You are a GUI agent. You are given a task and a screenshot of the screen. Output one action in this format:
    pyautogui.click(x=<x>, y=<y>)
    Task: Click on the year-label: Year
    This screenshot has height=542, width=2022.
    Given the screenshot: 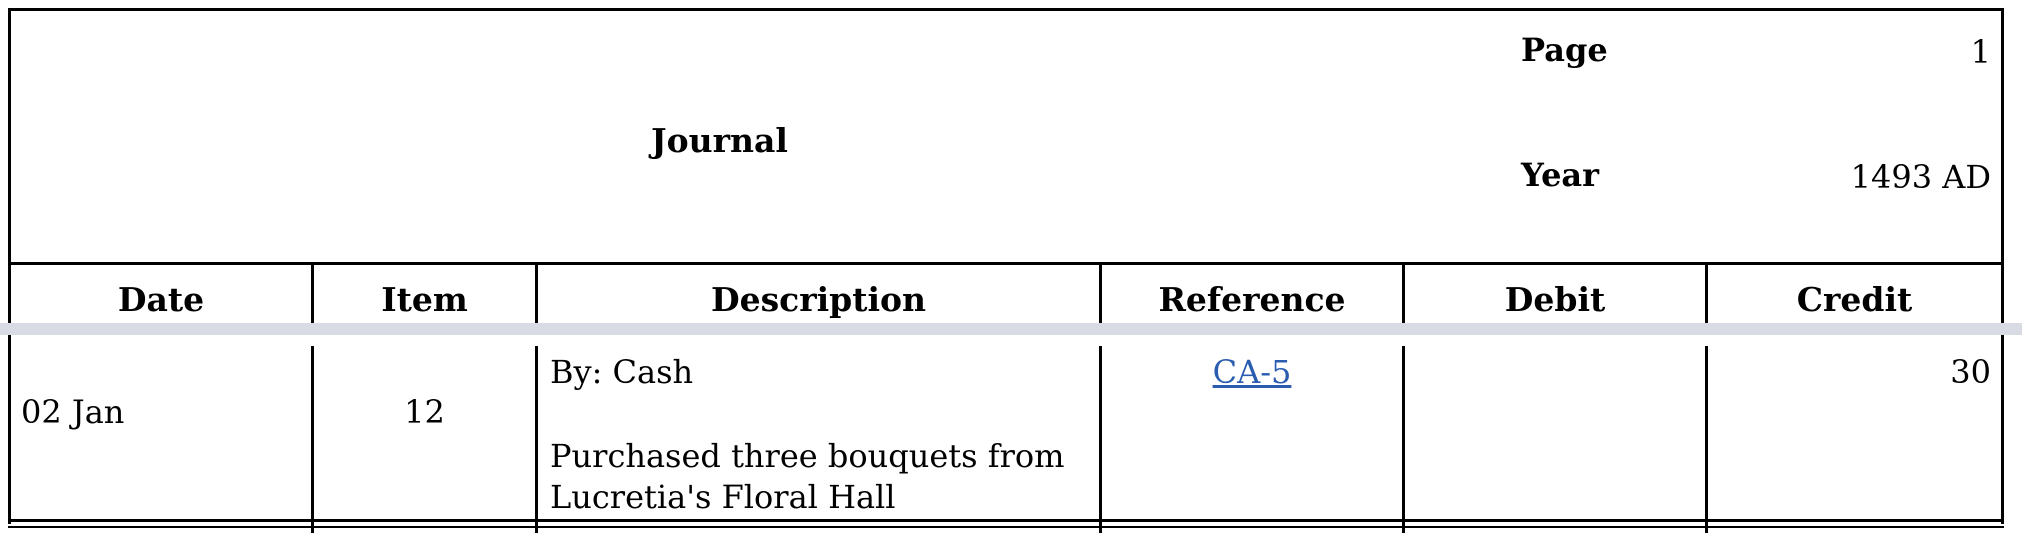 What is the action you would take?
    pyautogui.click(x=1560, y=175)
    